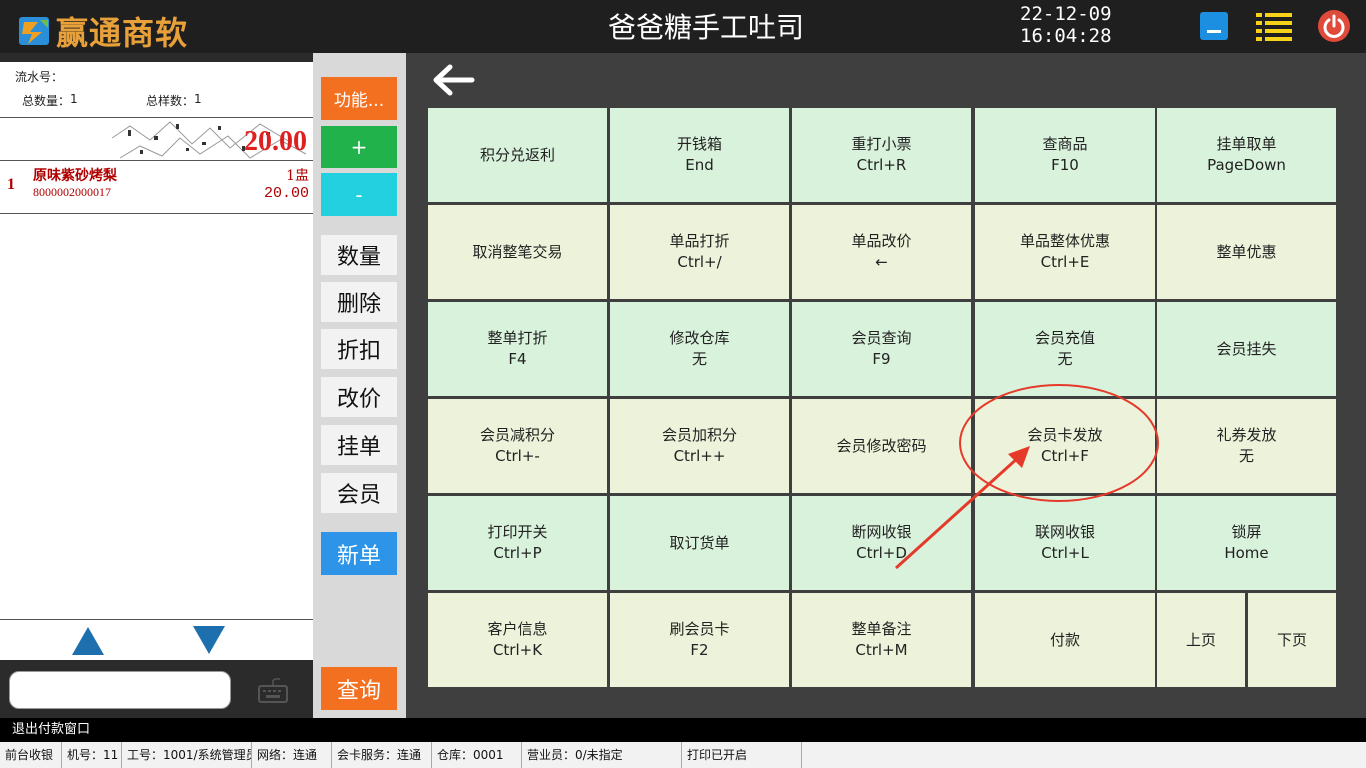 Image resolution: width=1366 pixels, height=768 pixels. I want to click on points-rebate-button: 积分兑返利, so click(517, 155).